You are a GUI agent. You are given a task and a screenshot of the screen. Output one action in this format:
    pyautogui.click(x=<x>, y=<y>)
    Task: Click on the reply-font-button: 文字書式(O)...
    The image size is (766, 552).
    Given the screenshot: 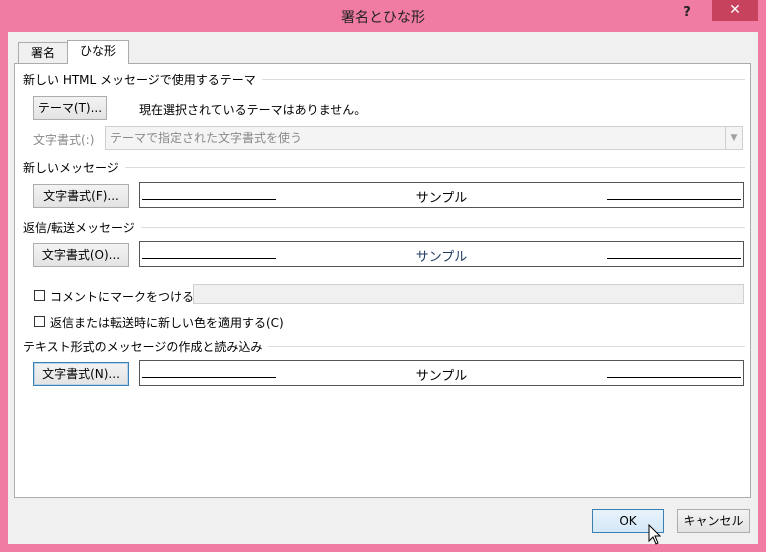 What is the action you would take?
    pyautogui.click(x=81, y=255)
    